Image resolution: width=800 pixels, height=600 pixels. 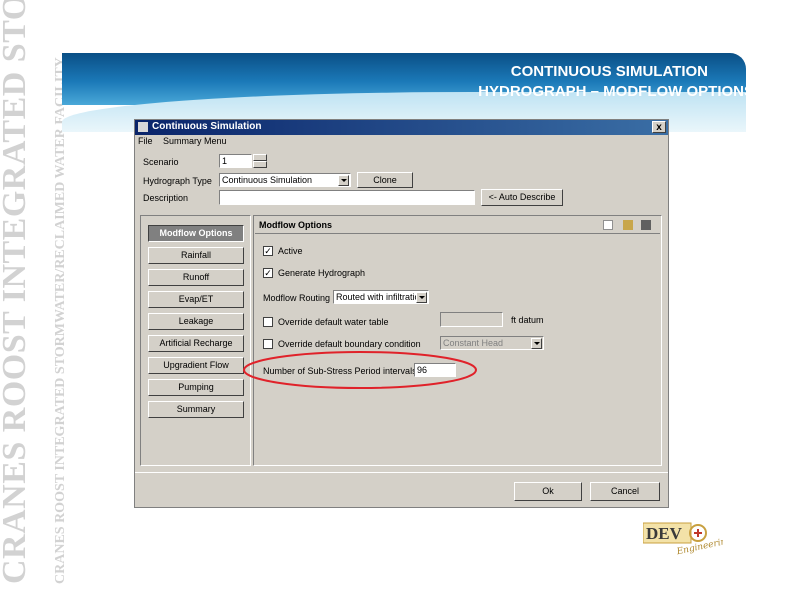 I want to click on slide-title-line1: CONTINUOUS SIMULATION, so click(x=609, y=71).